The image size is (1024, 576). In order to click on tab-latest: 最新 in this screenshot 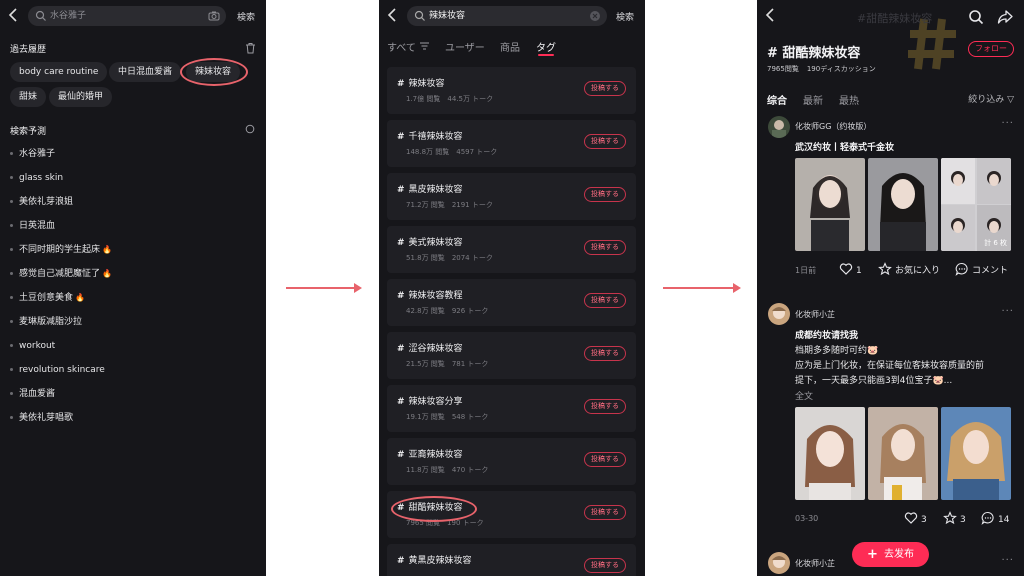, I will do `click(813, 99)`.